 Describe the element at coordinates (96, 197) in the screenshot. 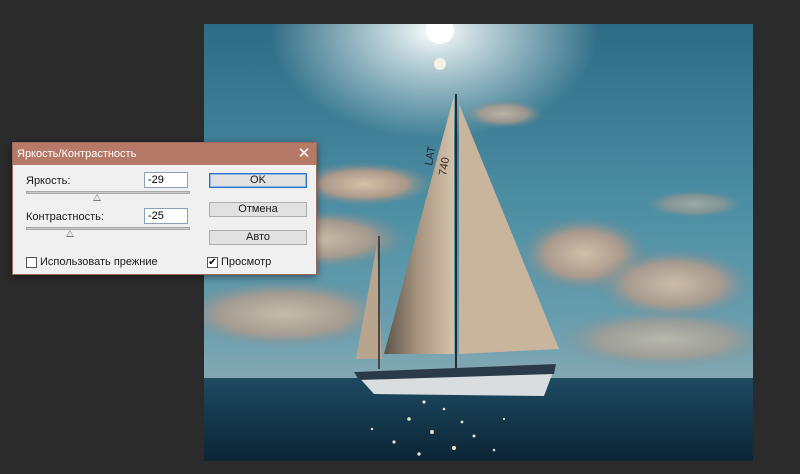

I see `brightness-slider-thumb` at that location.